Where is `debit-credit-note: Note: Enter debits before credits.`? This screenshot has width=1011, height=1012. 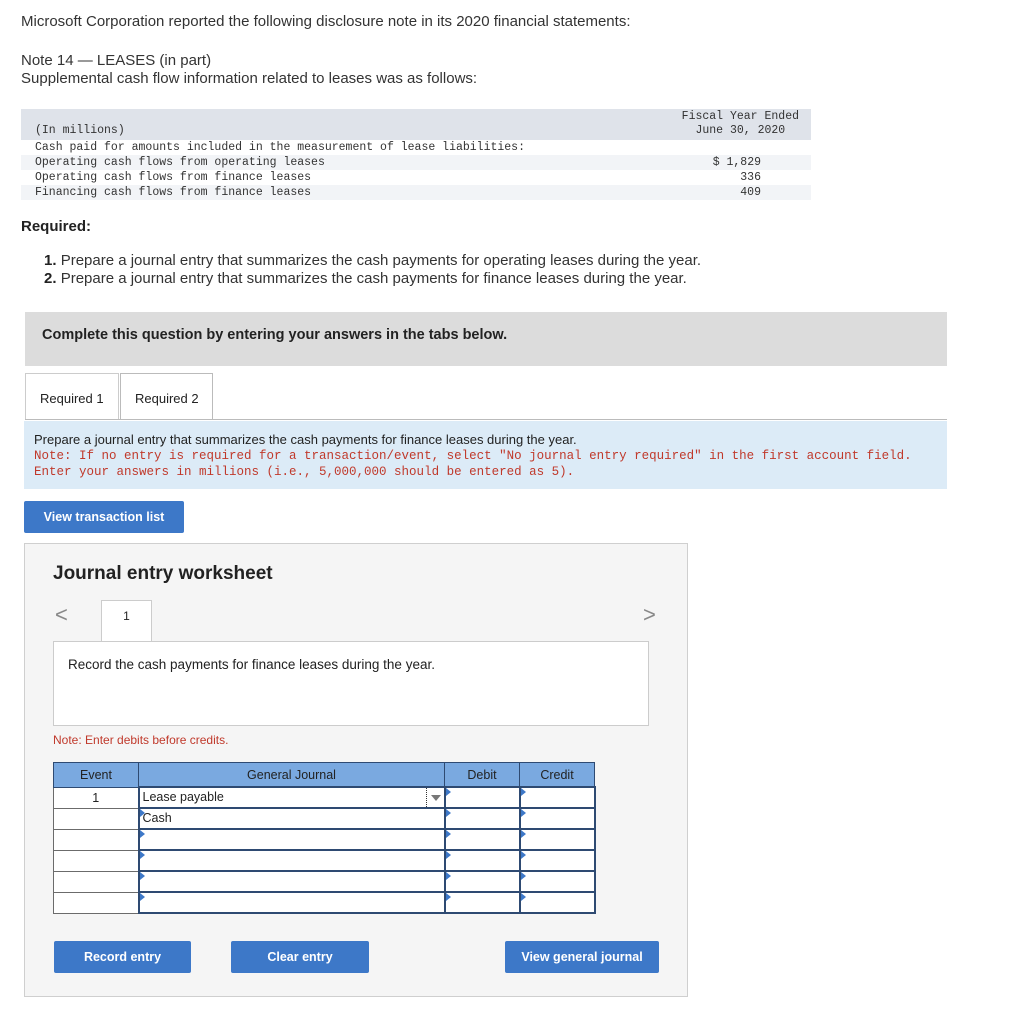
debit-credit-note: Note: Enter debits before credits. is located at coordinates (141, 740).